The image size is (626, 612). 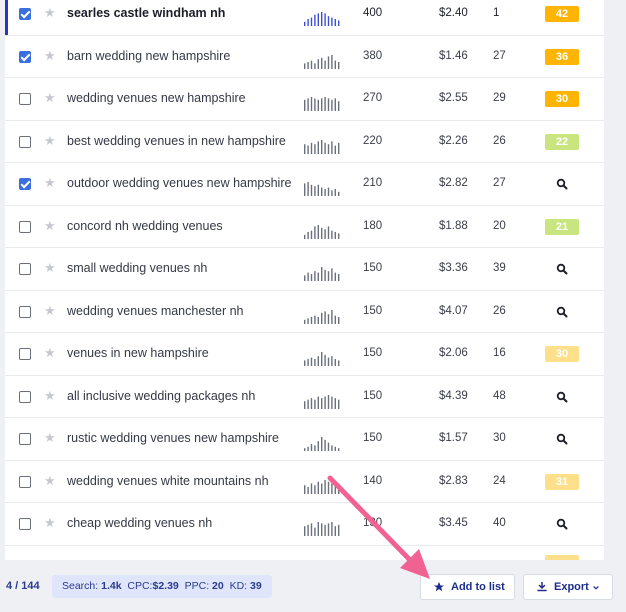 What do you see at coordinates (161, 396) in the screenshot?
I see `keyword-text: all inclusive wedding packages nh` at bounding box center [161, 396].